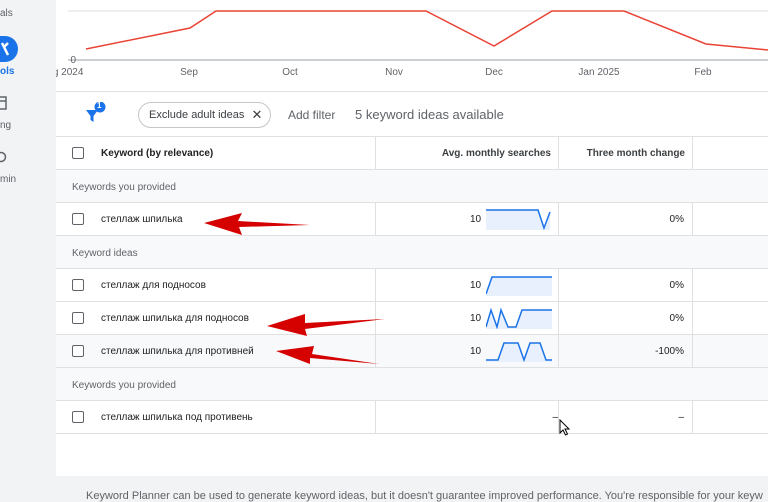 Image resolution: width=768 pixels, height=502 pixels. I want to click on nav-billing-label: ng, so click(6, 125).